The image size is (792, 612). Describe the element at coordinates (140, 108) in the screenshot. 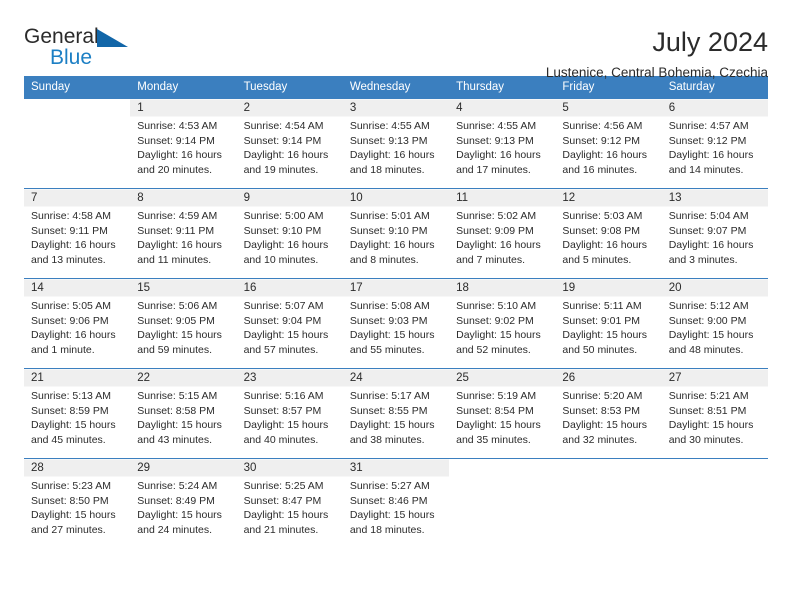

I see `day-number: 1` at that location.